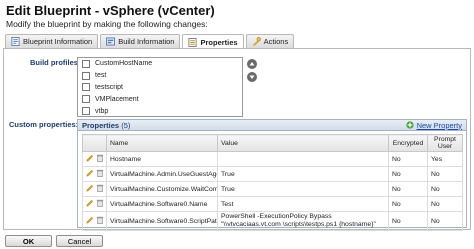 The height and width of the screenshot is (249, 474). Describe the element at coordinates (433, 125) in the screenshot. I see `new-property-link: New Property` at that location.